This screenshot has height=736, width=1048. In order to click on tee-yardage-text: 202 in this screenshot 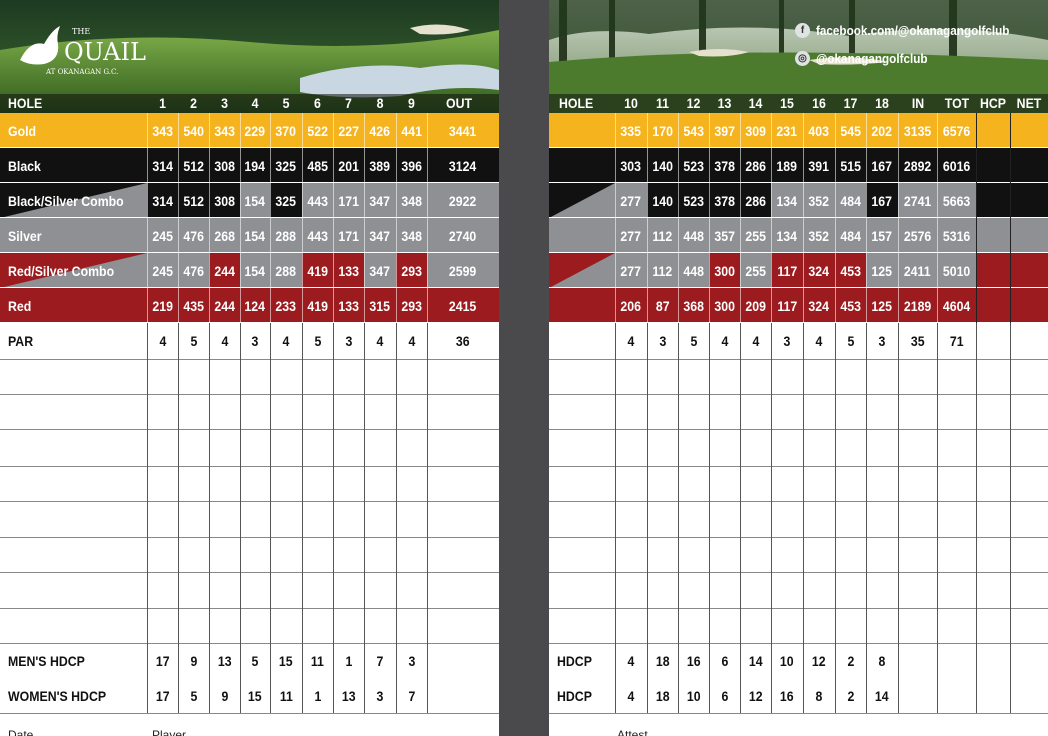, I will do `click(882, 130)`.